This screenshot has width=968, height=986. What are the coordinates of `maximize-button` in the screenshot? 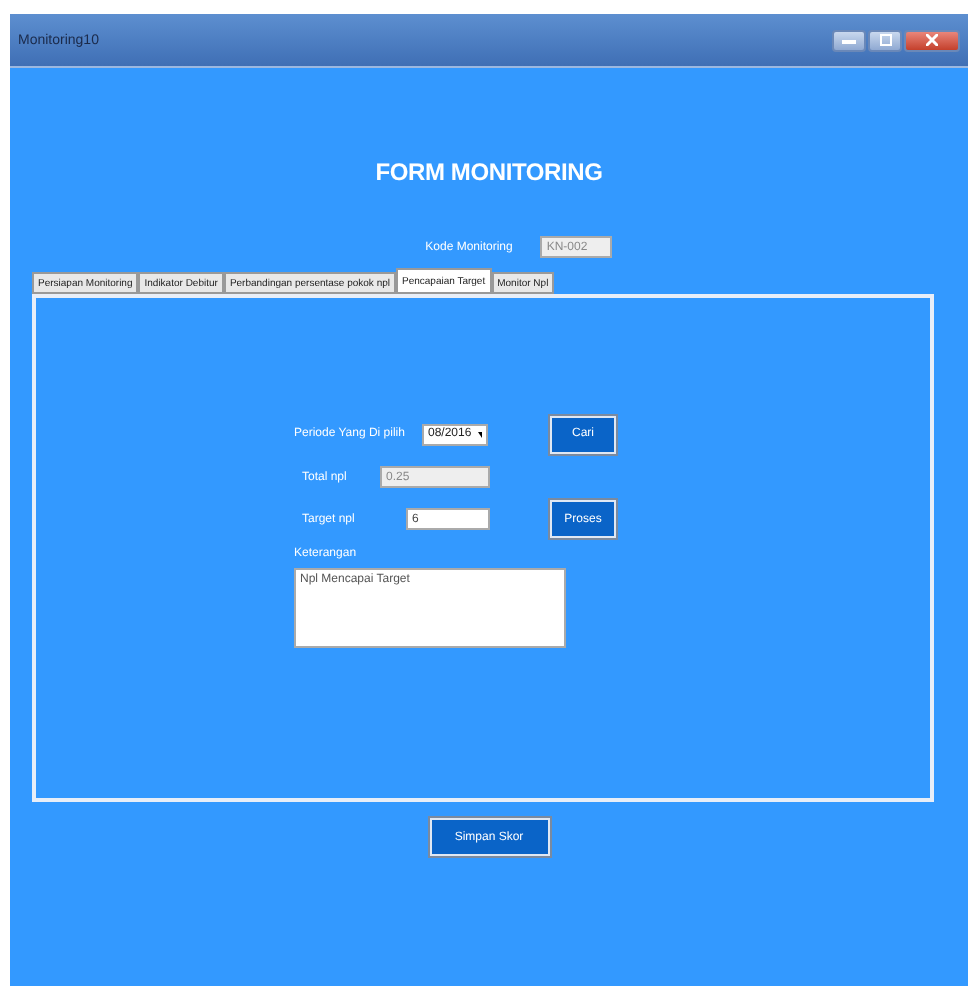 It's located at (885, 40).